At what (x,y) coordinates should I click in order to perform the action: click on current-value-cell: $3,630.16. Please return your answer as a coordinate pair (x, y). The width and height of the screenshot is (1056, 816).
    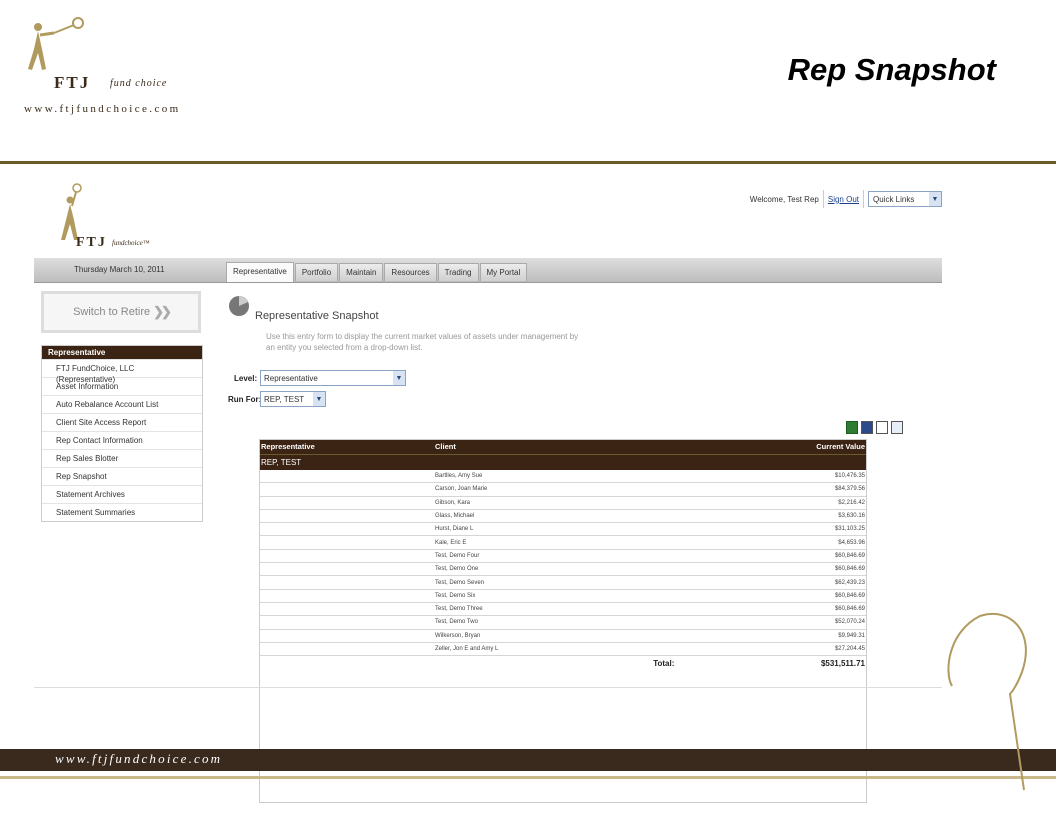
    Looking at the image, I should click on (771, 516).